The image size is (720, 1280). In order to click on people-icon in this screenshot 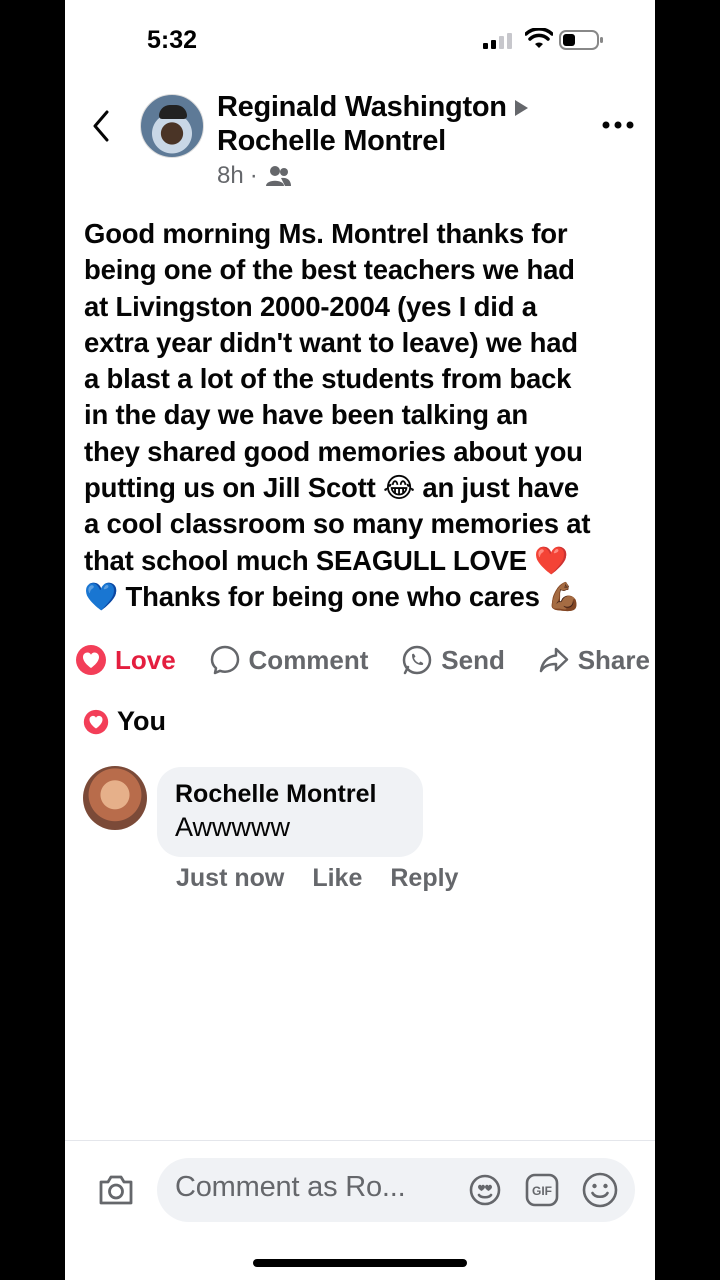, I will do `click(278, 176)`.